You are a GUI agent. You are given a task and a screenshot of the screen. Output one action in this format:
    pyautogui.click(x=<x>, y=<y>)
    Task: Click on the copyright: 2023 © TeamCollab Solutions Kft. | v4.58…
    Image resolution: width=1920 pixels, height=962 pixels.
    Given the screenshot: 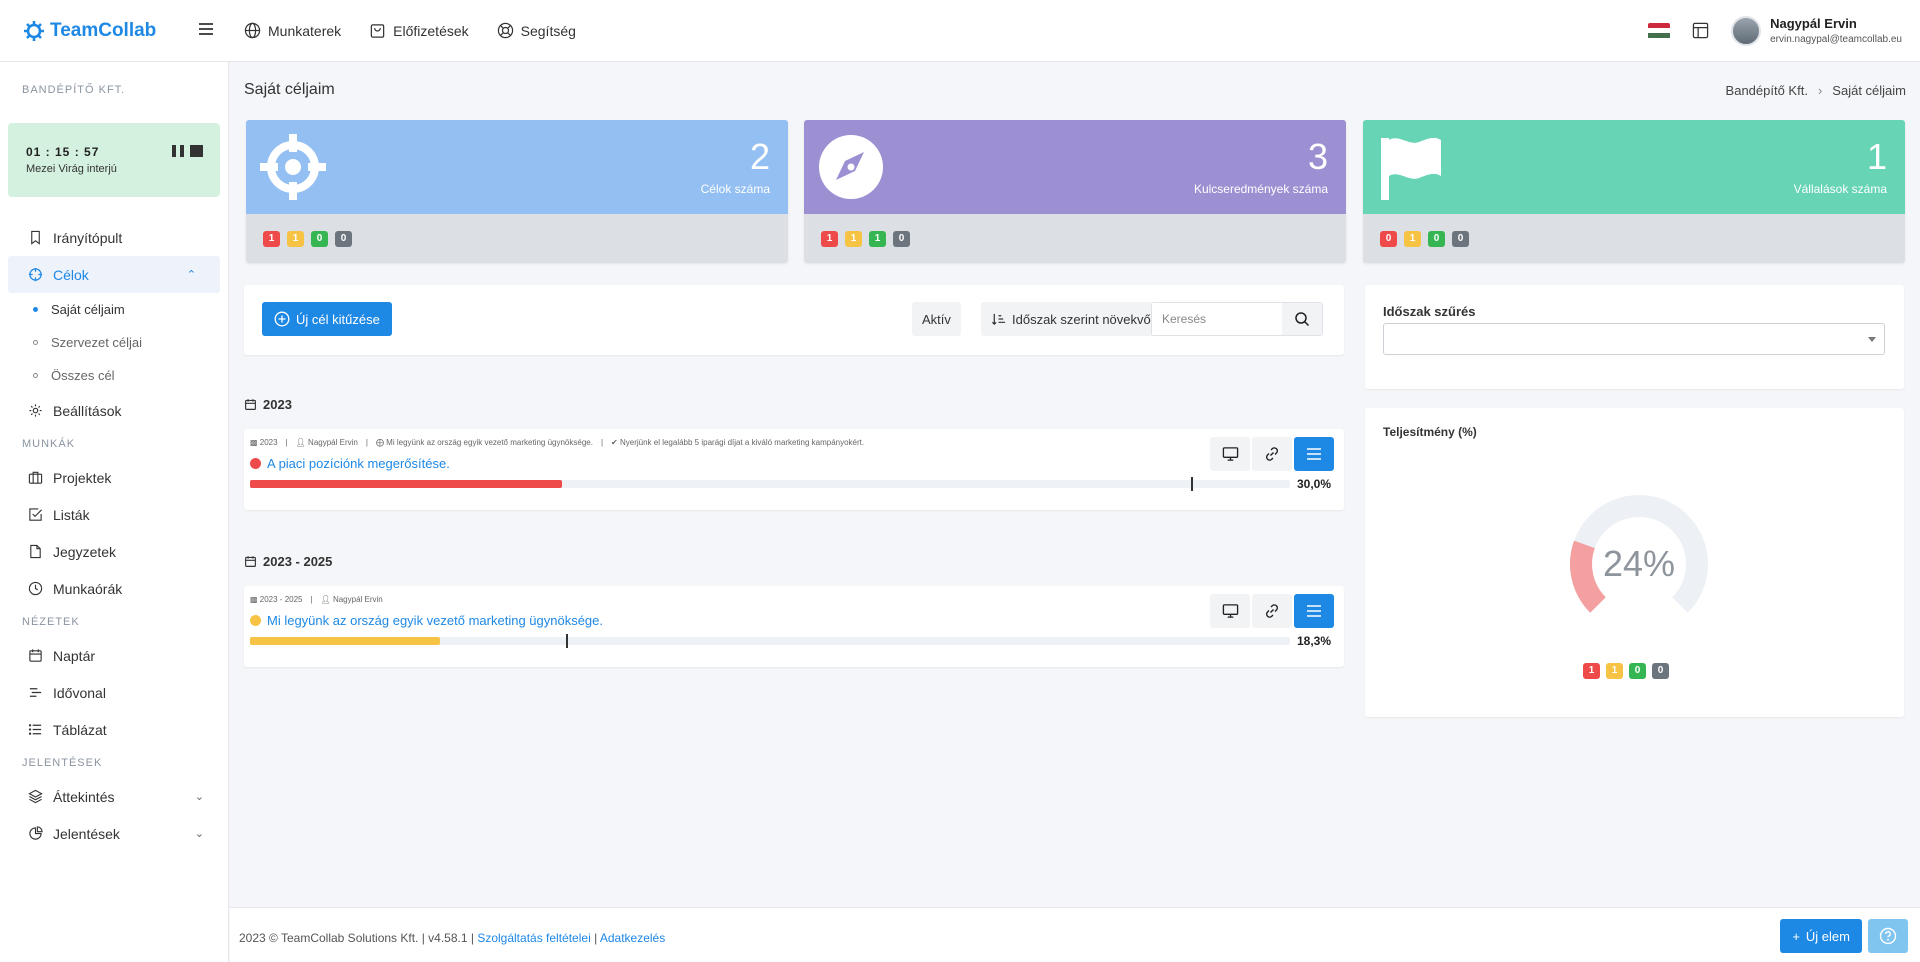 What is the action you would take?
    pyautogui.click(x=358, y=938)
    